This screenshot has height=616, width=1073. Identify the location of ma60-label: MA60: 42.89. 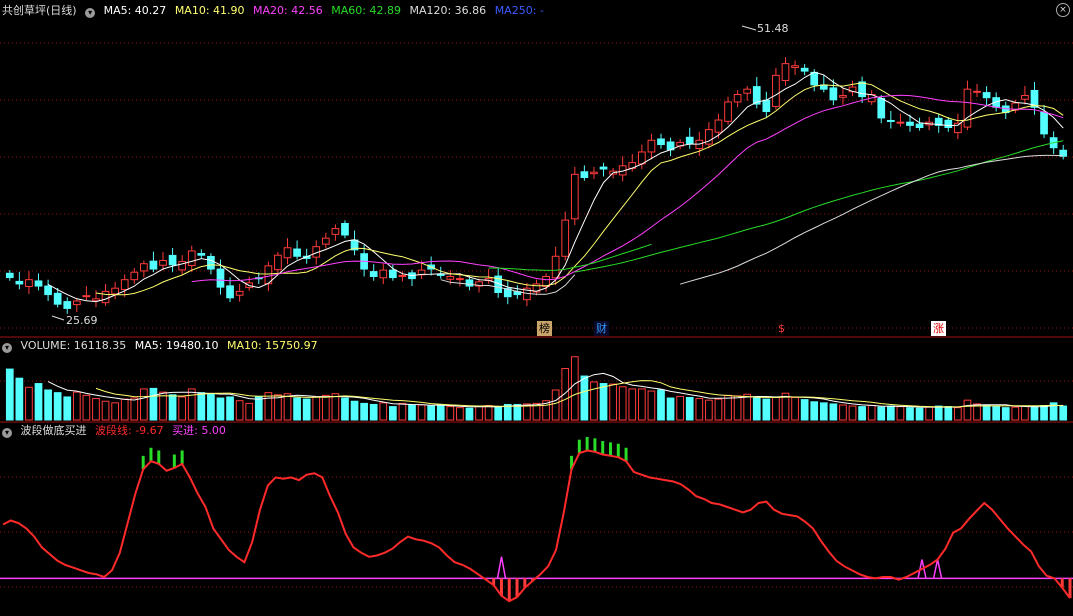
(366, 10).